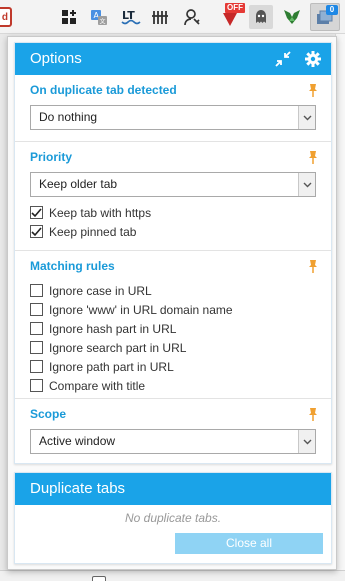 This screenshot has height=581, width=345. I want to click on on-duplicate-title: On duplicate tab detected, so click(103, 90).